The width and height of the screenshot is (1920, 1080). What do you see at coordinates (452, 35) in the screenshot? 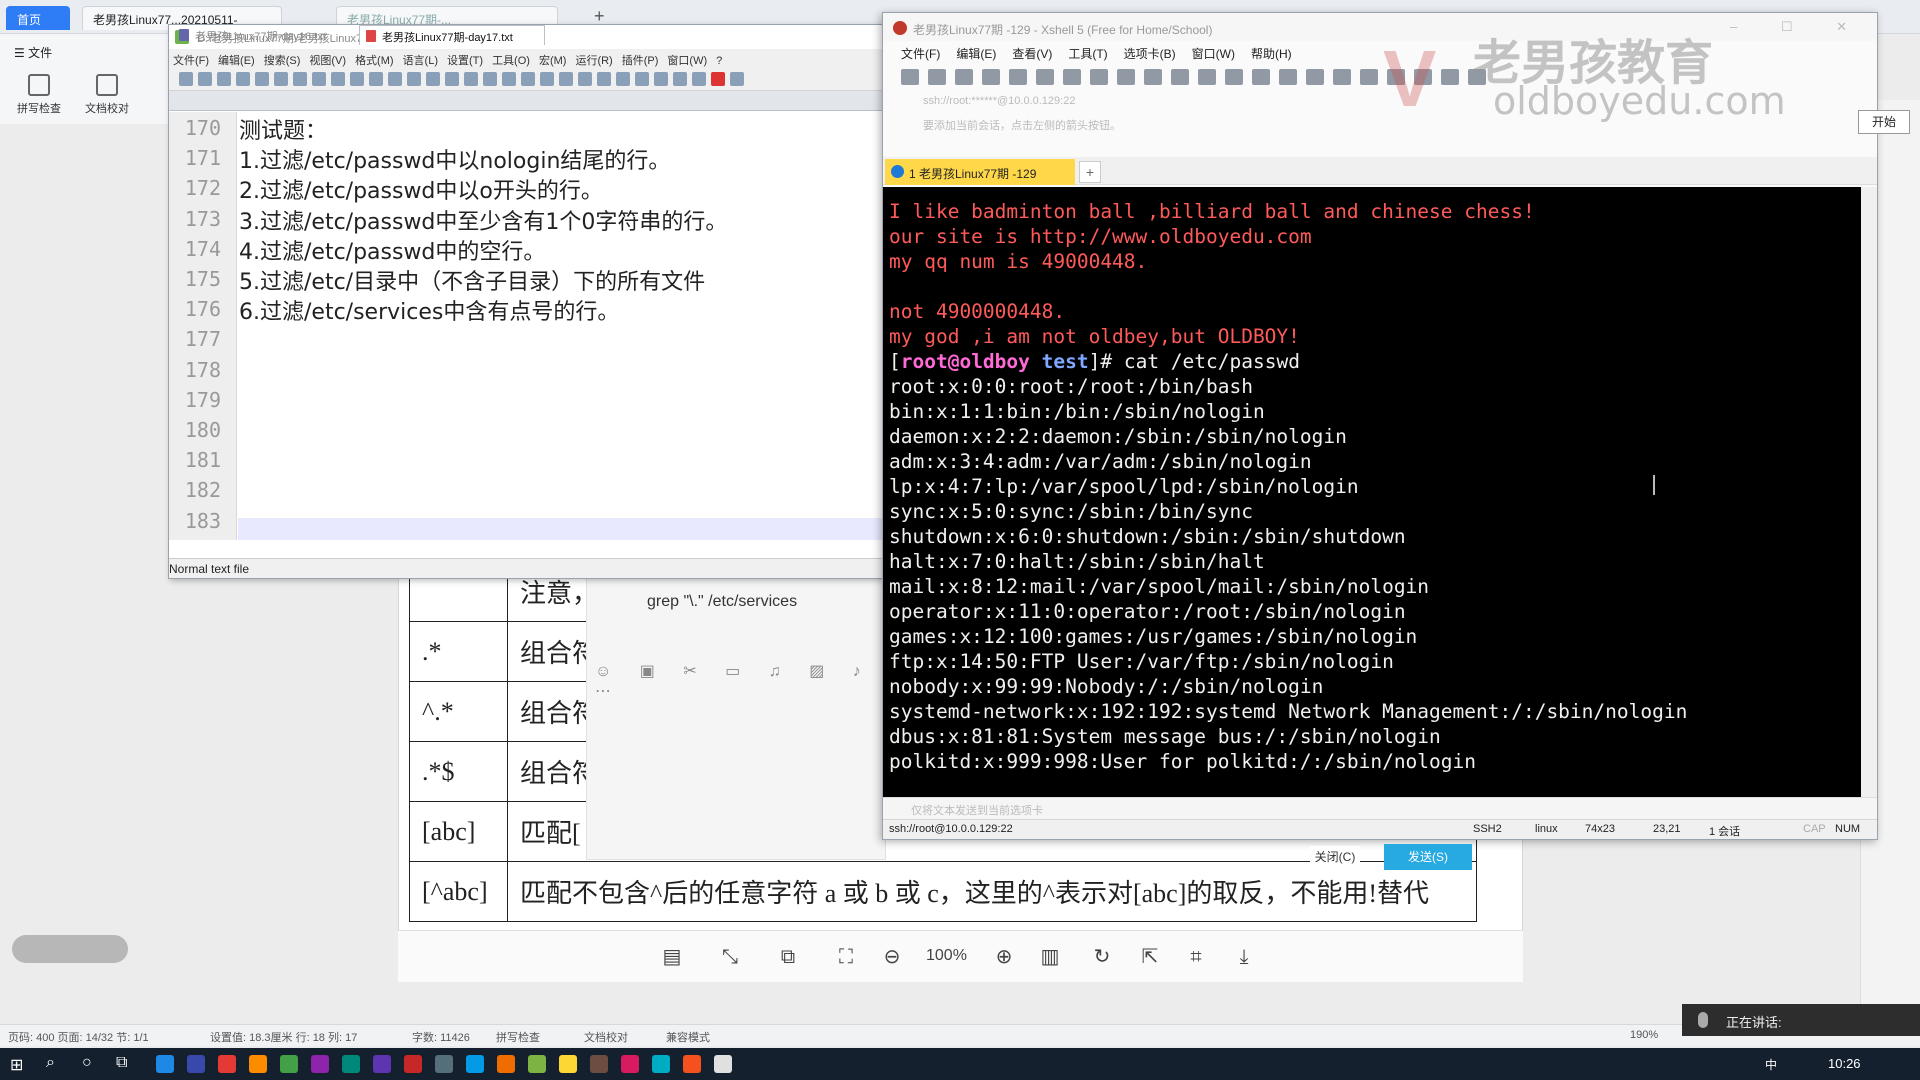
I see `notepad-tab-day17: 老男孩Linux77期-day17.txt` at bounding box center [452, 35].